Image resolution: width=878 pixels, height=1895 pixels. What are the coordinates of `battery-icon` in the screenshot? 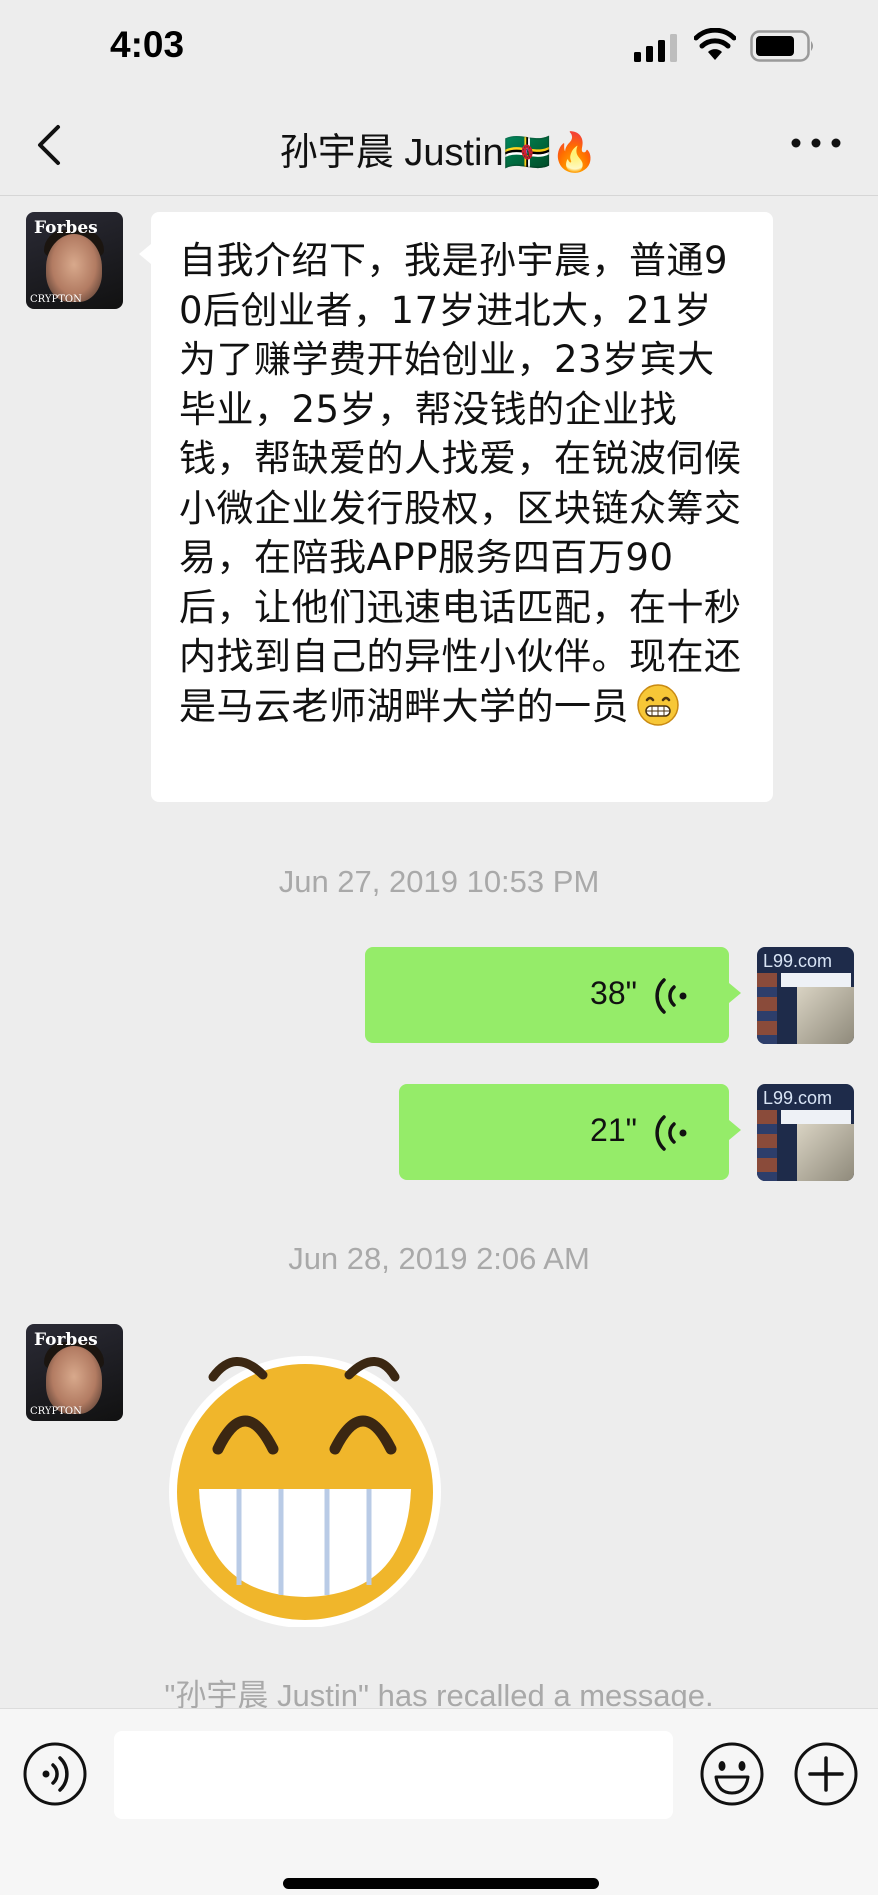 It's located at (781, 46).